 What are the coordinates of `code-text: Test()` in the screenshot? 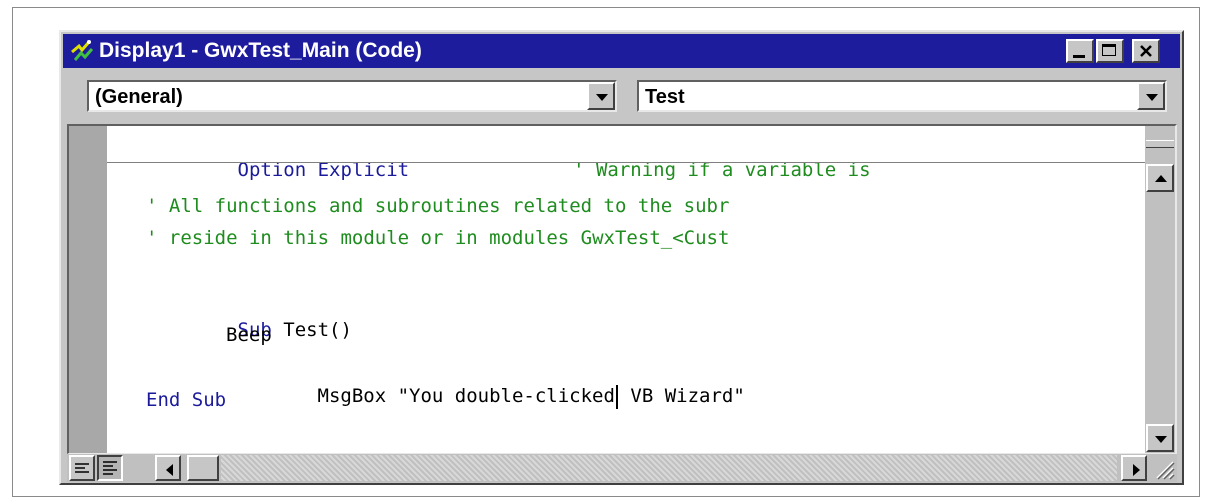 It's located at (311, 330).